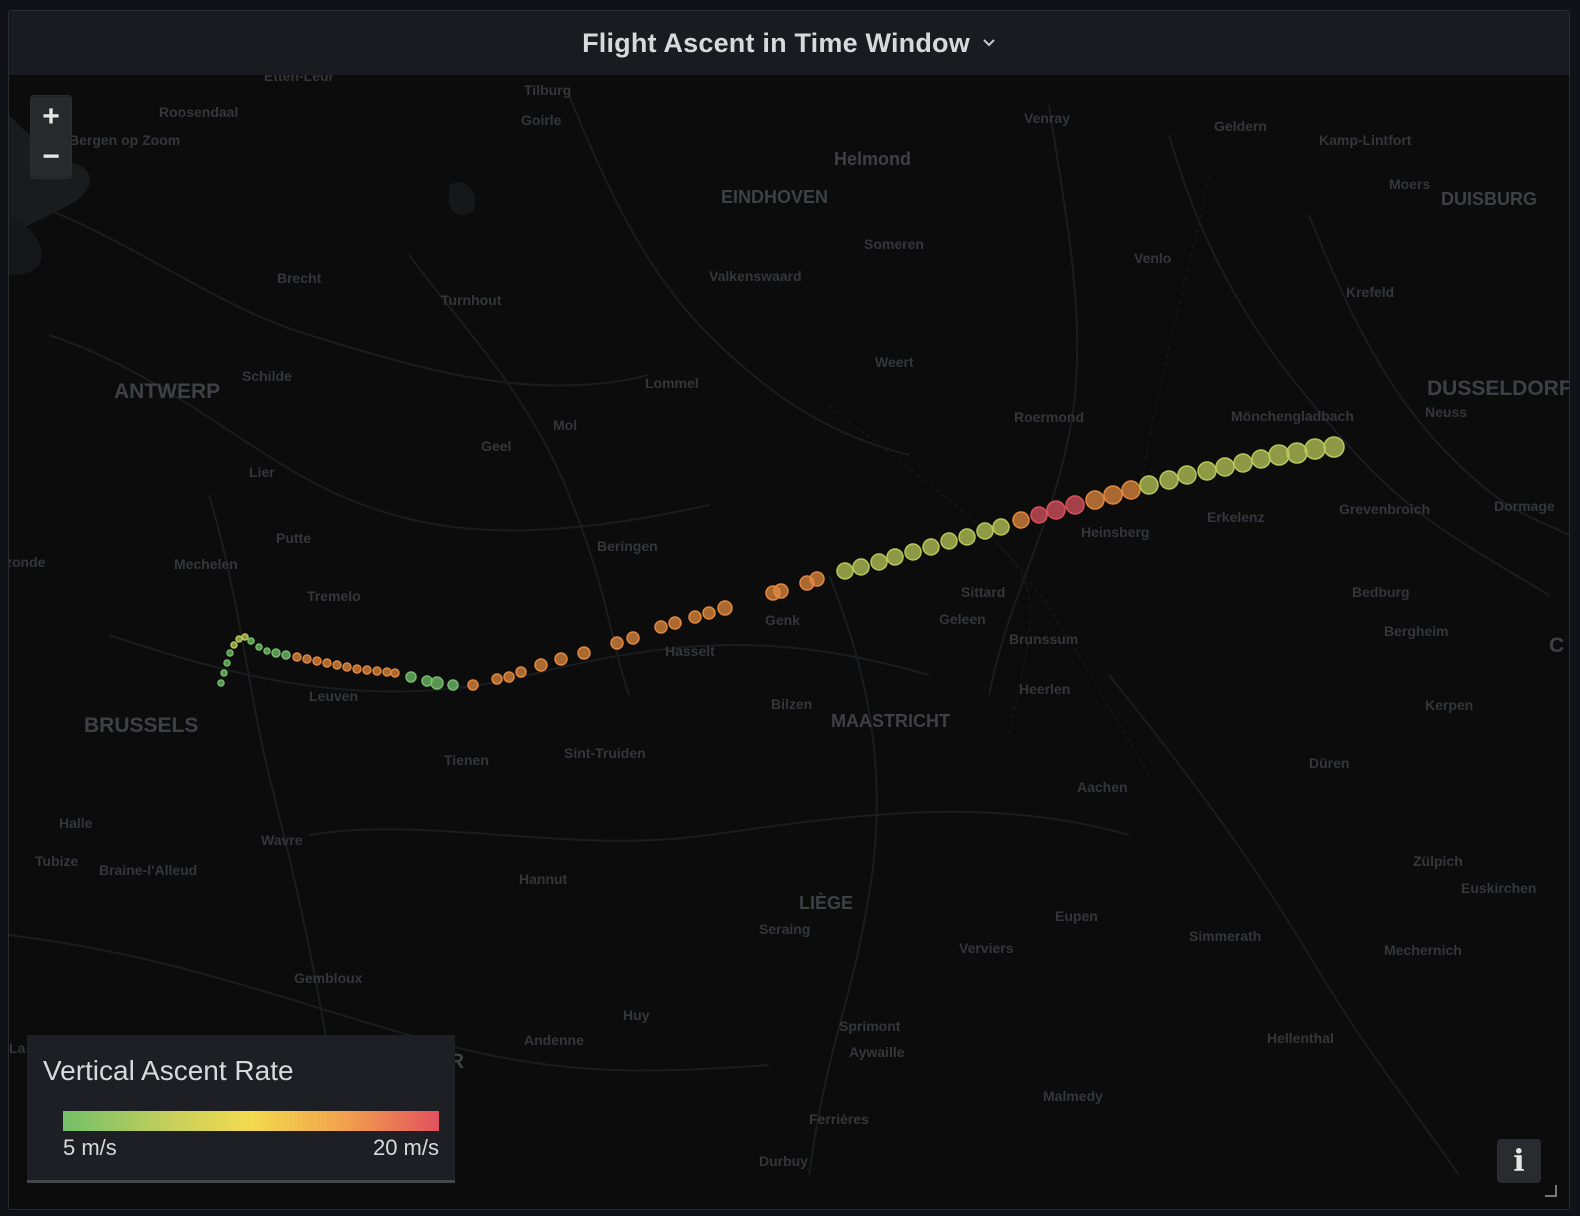 The image size is (1580, 1216). What do you see at coordinates (1236, 517) in the screenshot?
I see `label-erkelenz: Erkelenz` at bounding box center [1236, 517].